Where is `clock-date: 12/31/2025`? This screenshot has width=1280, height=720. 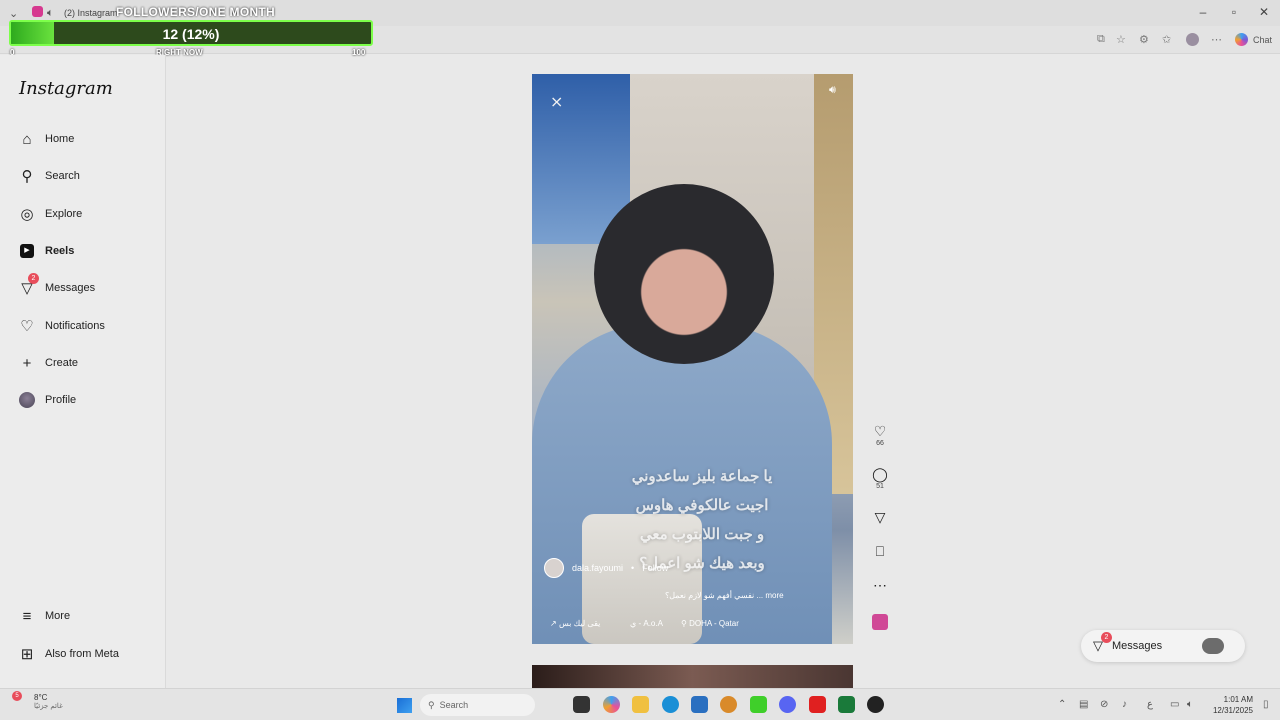
clock-date: 12/31/2025 is located at coordinates (1232, 710).